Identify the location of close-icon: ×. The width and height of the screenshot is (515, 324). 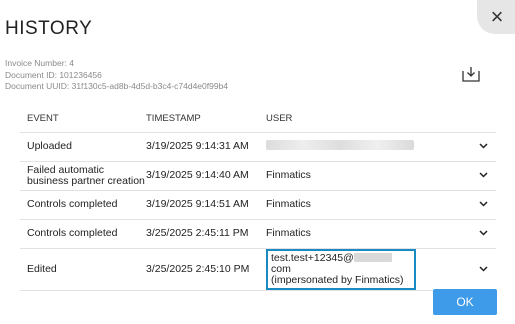
(497, 16).